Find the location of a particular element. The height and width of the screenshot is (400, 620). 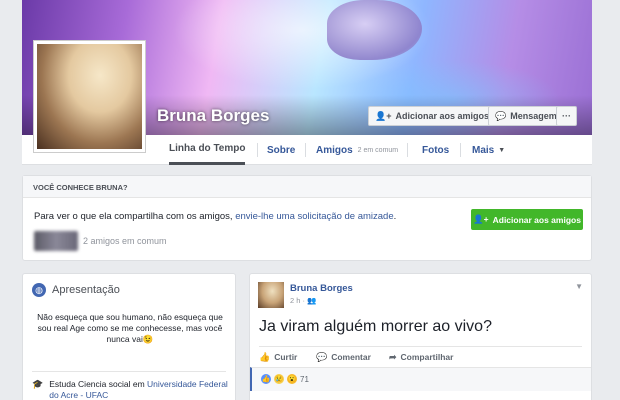

mutual-friends-count: 2 amigos em comum is located at coordinates (125, 241).